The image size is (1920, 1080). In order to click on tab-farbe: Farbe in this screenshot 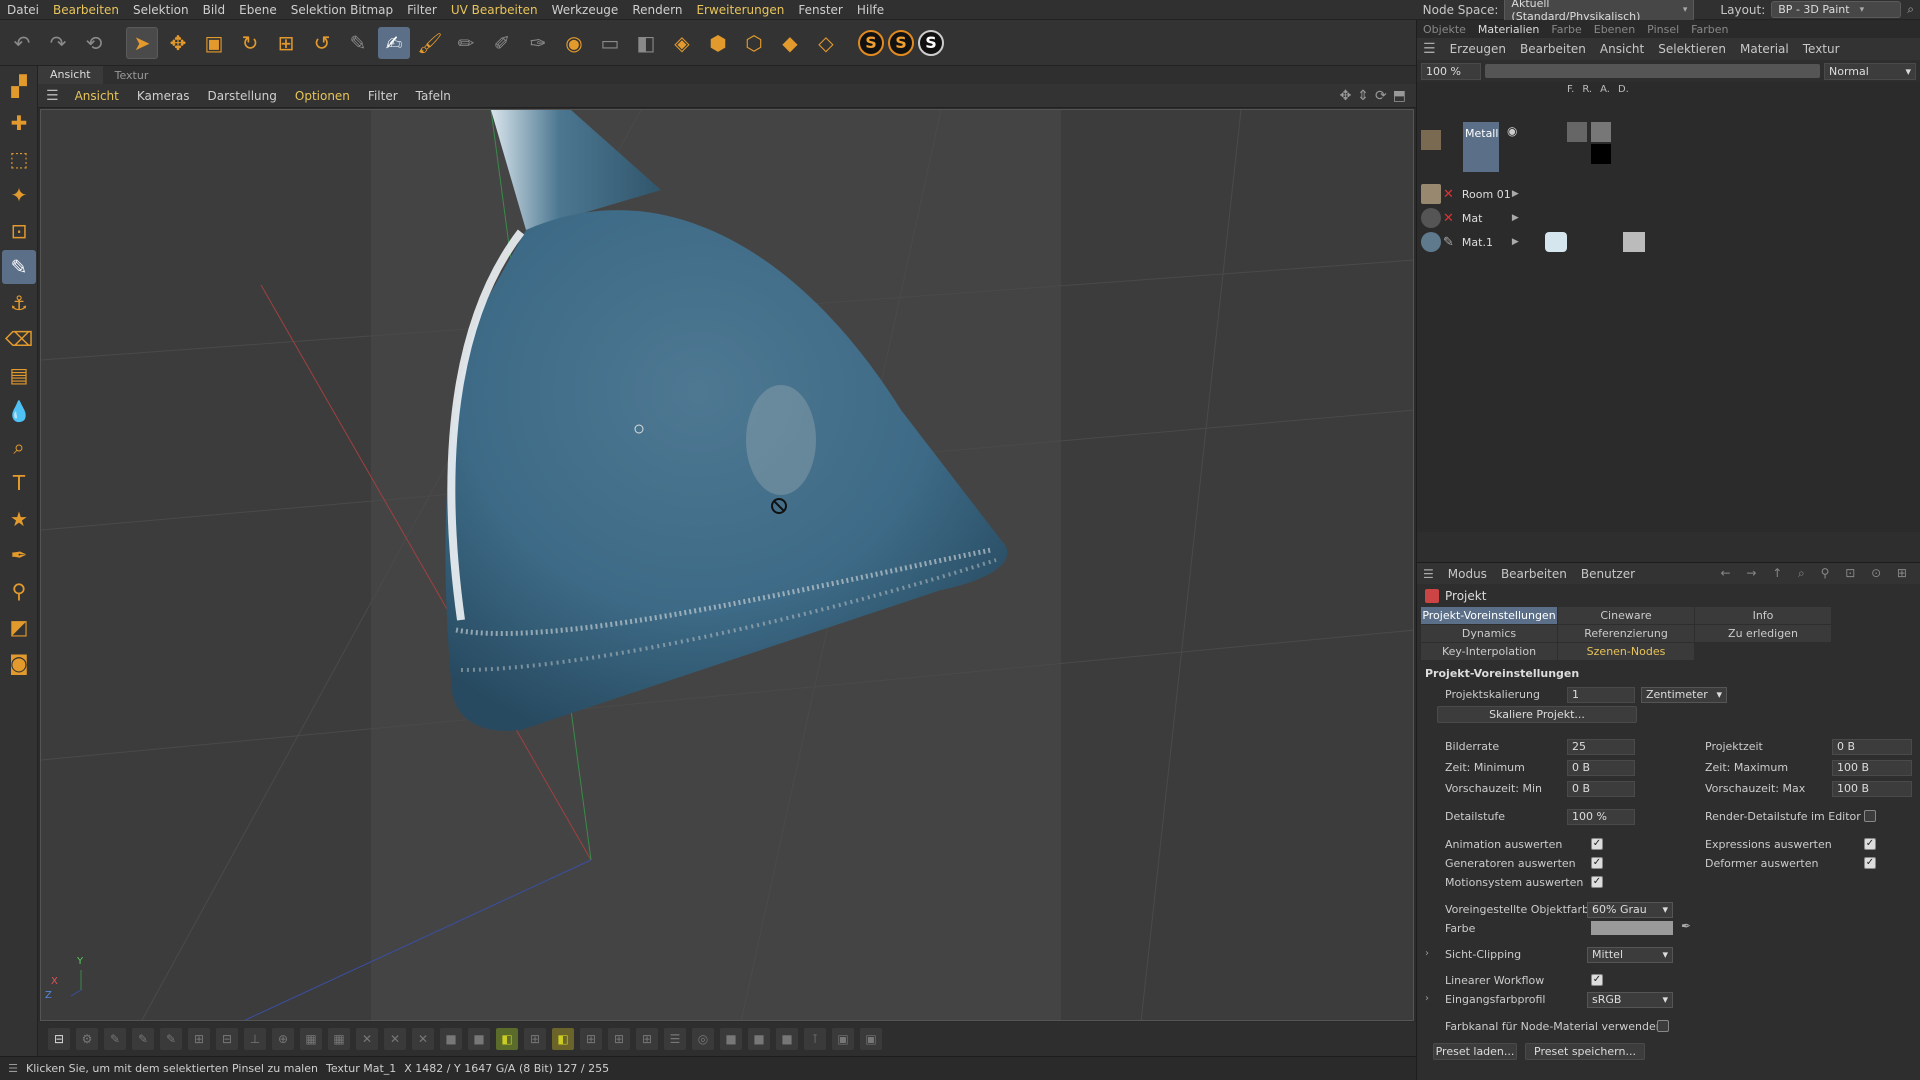, I will do `click(1566, 29)`.